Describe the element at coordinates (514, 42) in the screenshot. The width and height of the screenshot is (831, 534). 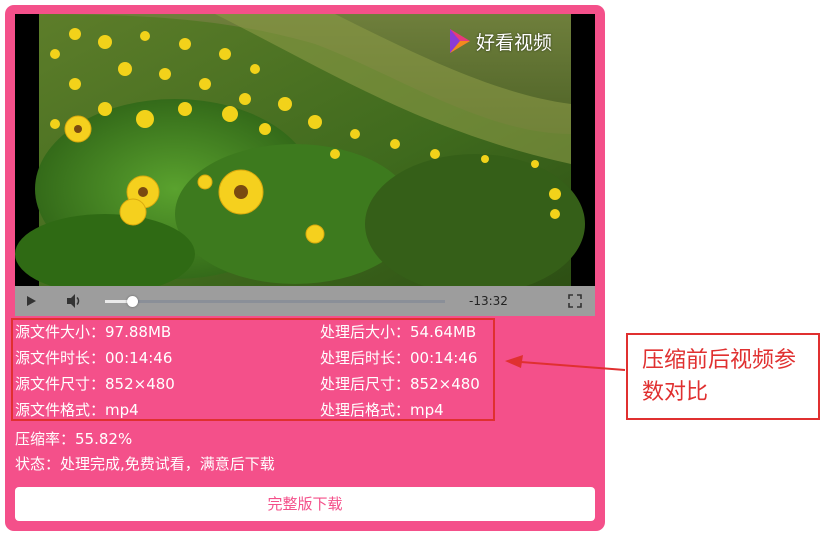
I see `watermark-text: 好看视频` at that location.